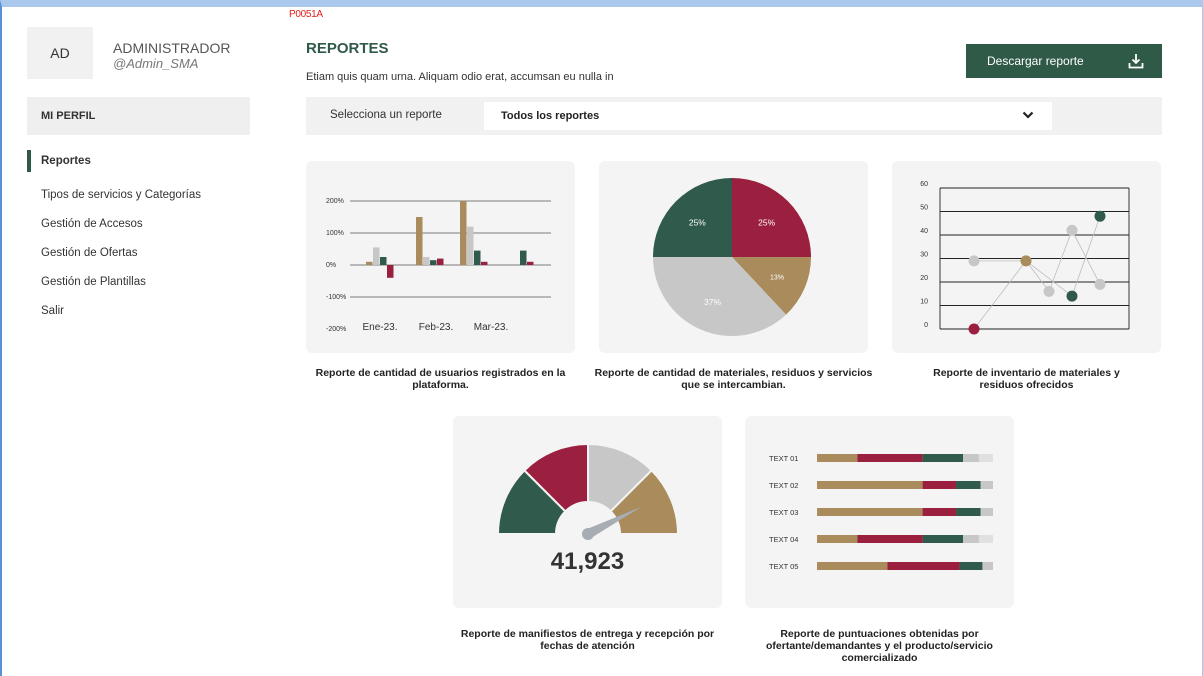 This screenshot has height=676, width=1203. I want to click on screen-code: P0051A, so click(306, 14).